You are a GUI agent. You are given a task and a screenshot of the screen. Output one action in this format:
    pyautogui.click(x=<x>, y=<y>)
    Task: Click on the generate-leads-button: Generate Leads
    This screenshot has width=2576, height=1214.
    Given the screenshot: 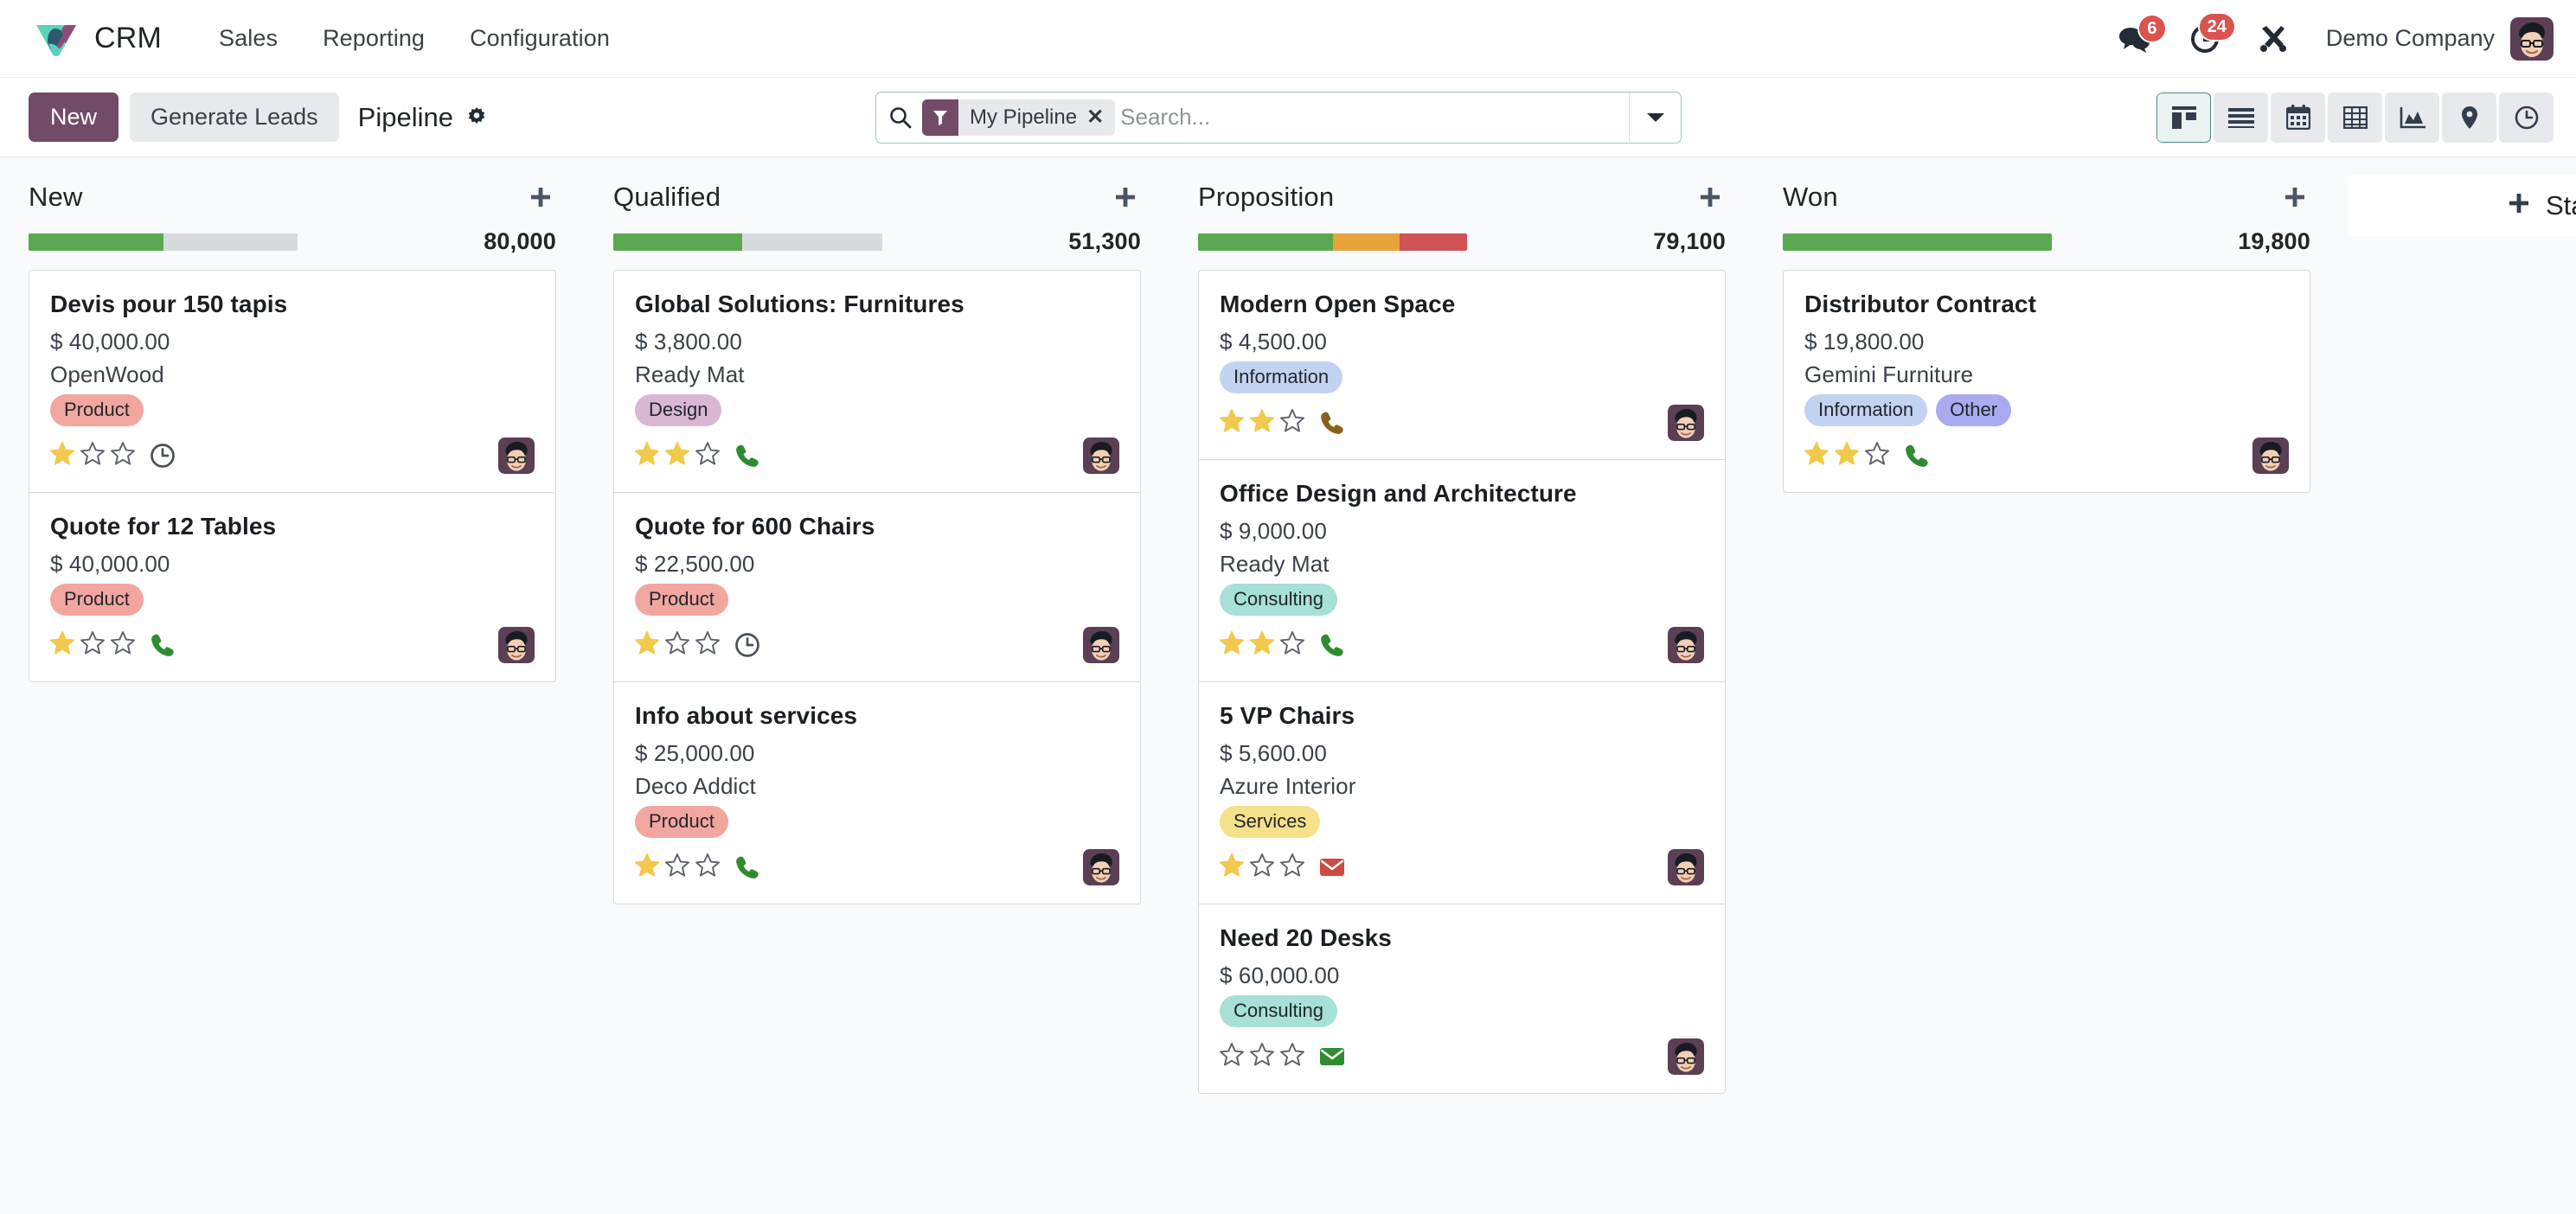 What is the action you would take?
    pyautogui.click(x=235, y=117)
    